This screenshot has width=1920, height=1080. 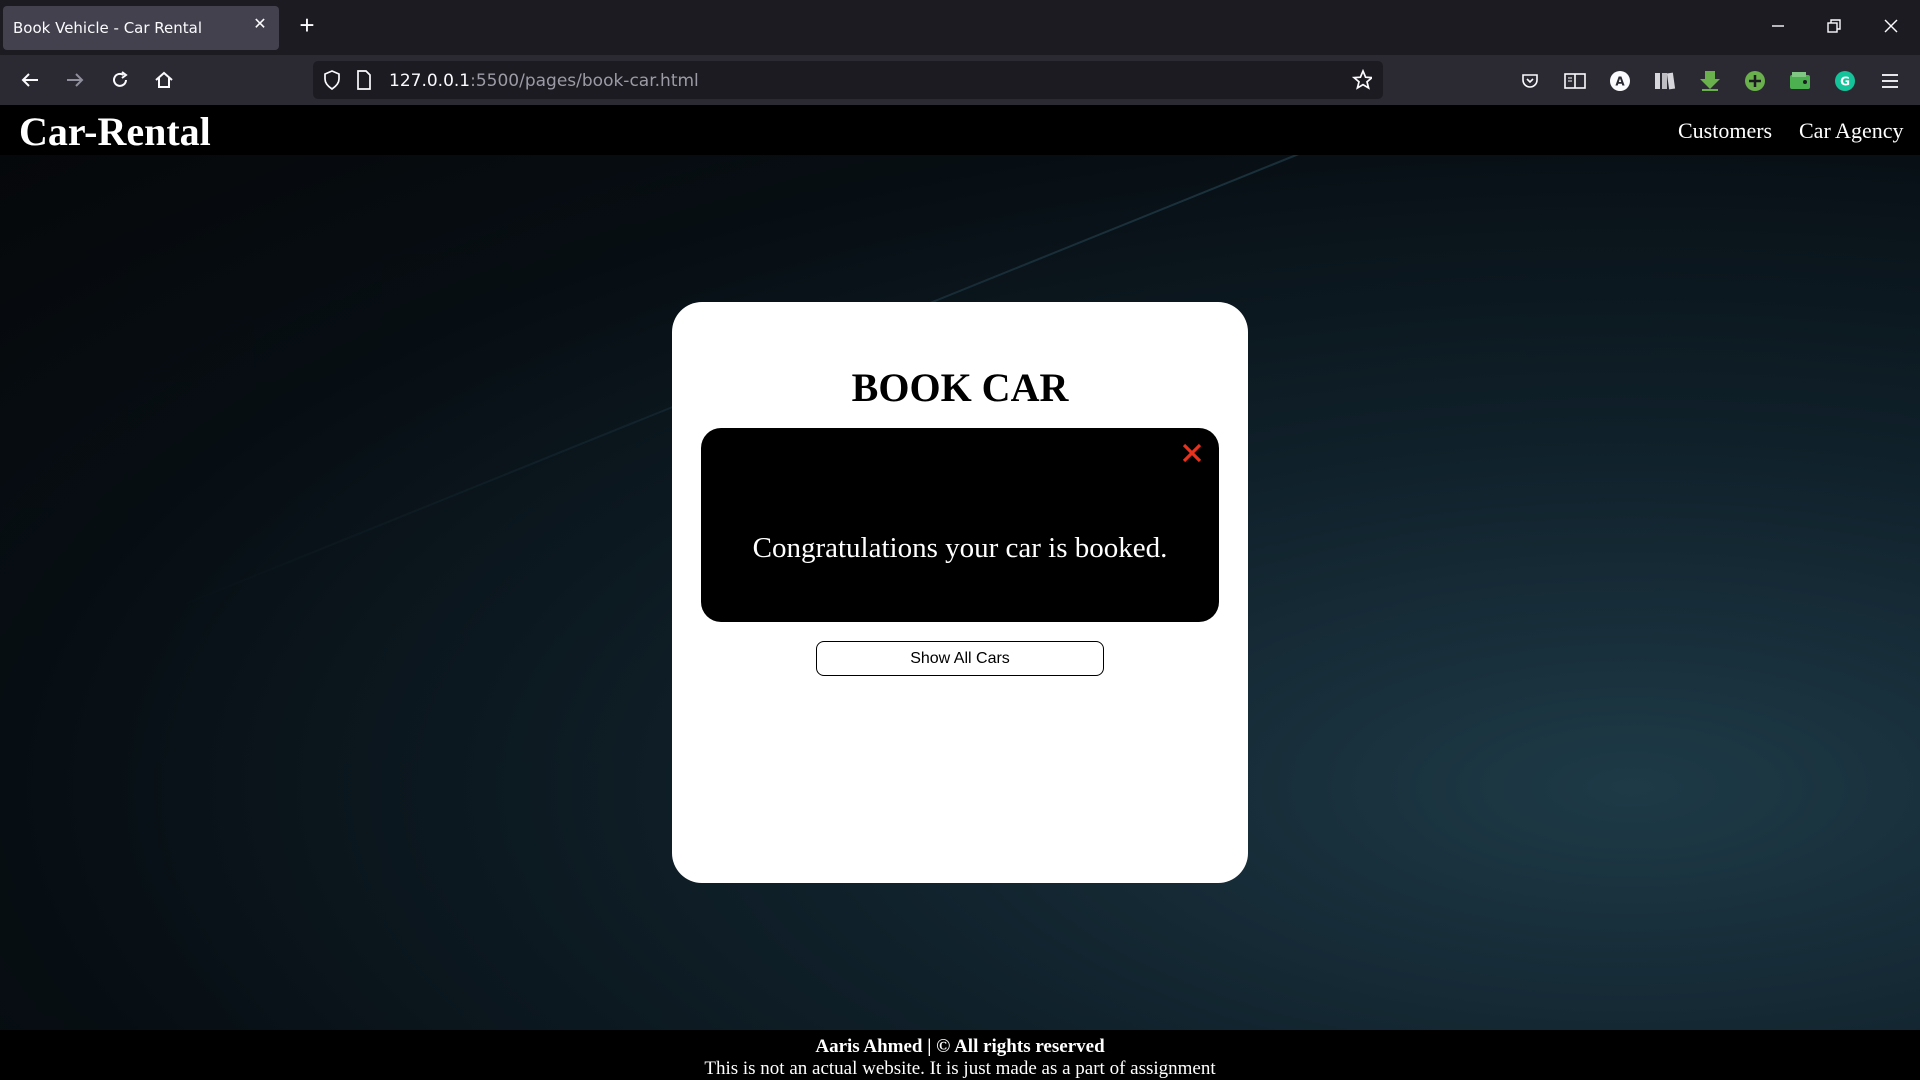 I want to click on svg-text: G, so click(x=1845, y=82).